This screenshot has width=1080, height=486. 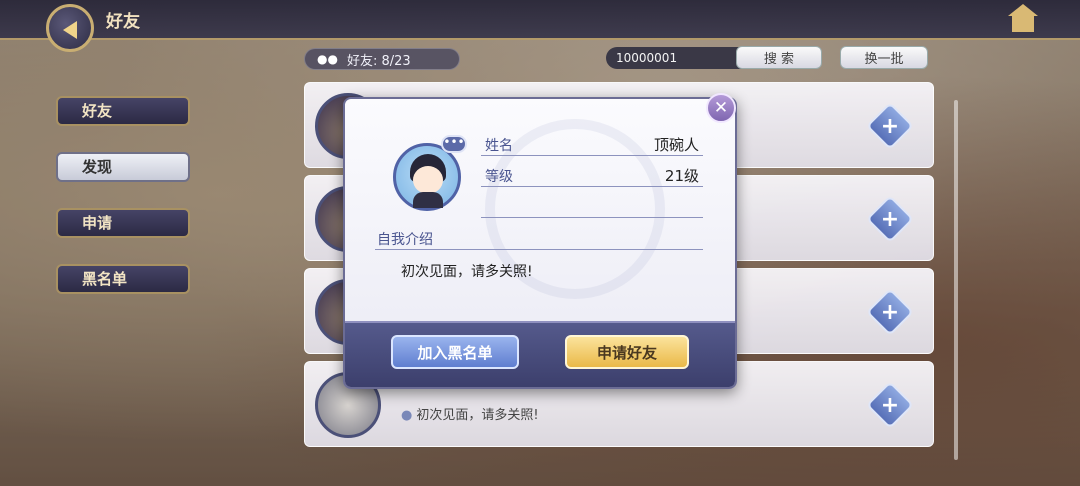 What do you see at coordinates (956, 280) in the screenshot?
I see `list-scrollbar` at bounding box center [956, 280].